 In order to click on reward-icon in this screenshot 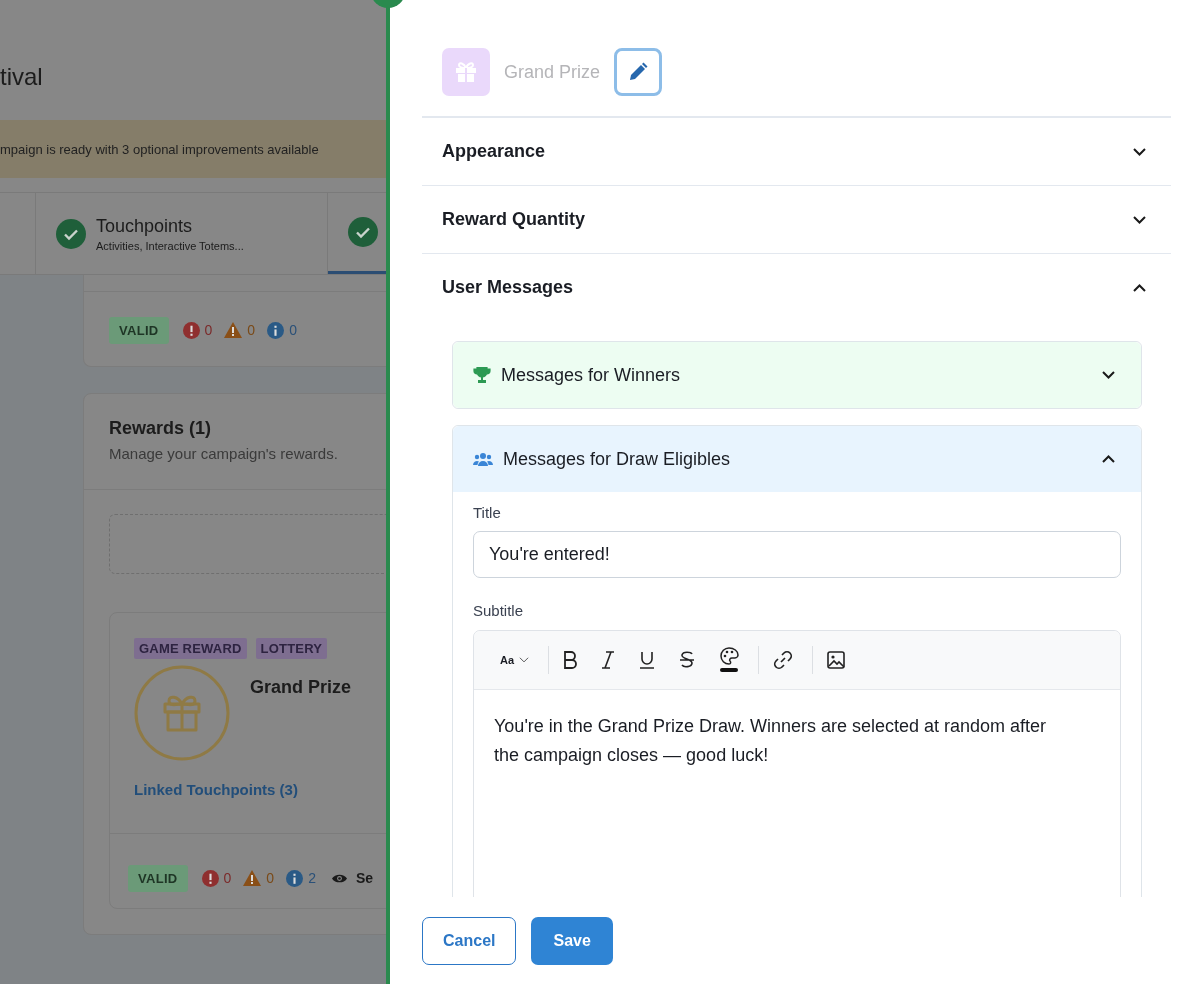, I will do `click(466, 72)`.